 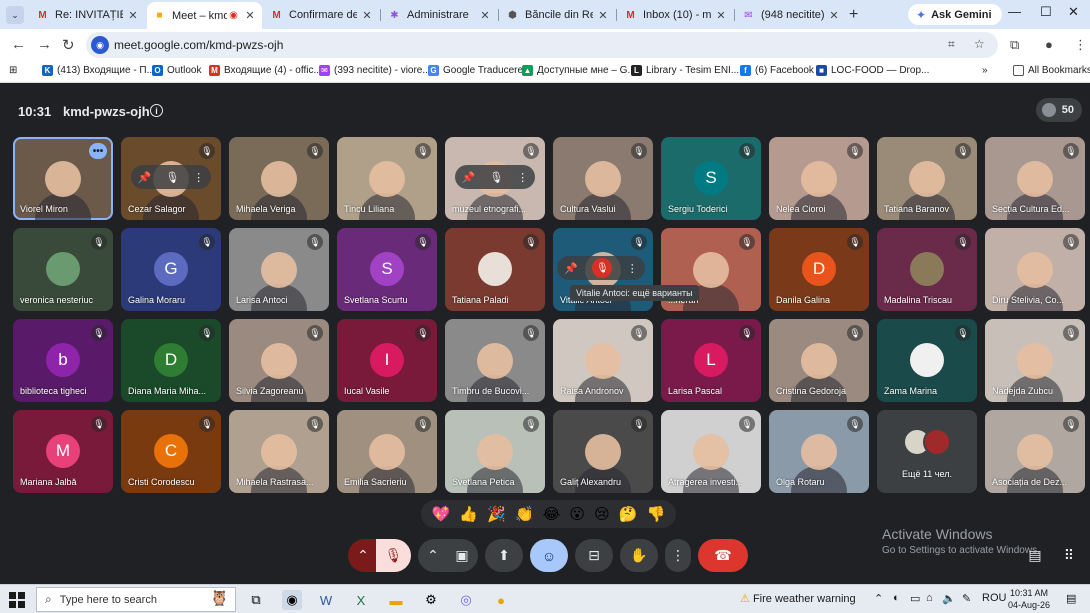 What do you see at coordinates (711, 360) in the screenshot?
I see `participant-tile: L 🎙 Larisa Pascal` at bounding box center [711, 360].